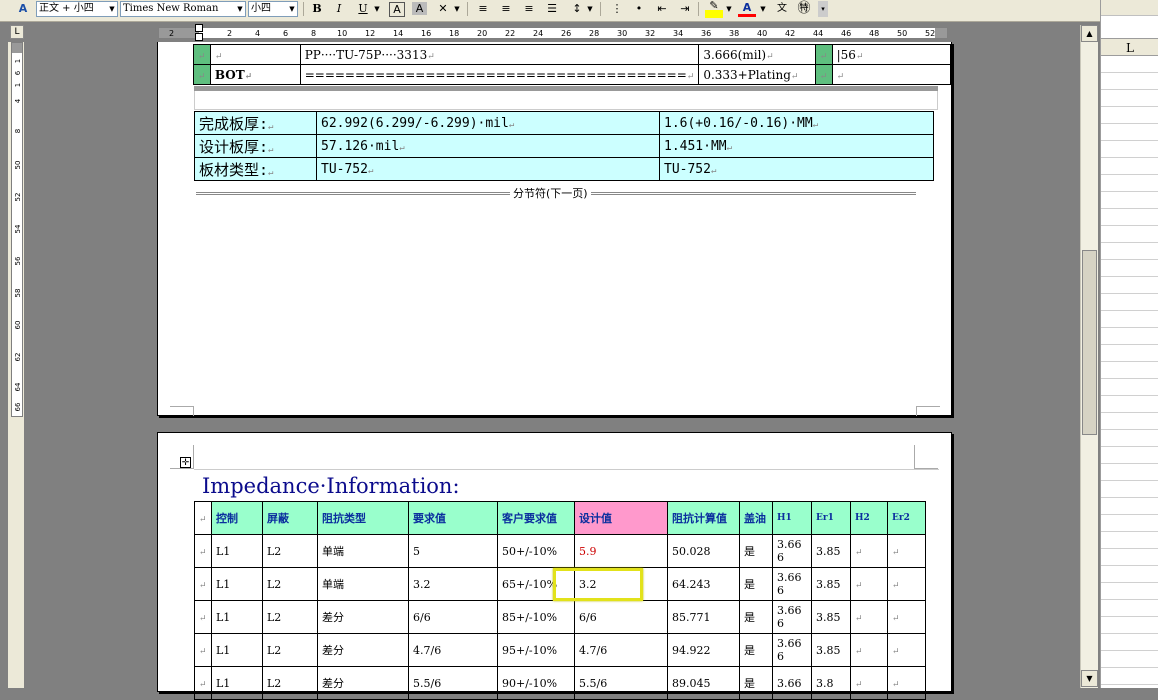 Image resolution: width=1158 pixels, height=700 pixels. Describe the element at coordinates (453, 584) in the screenshot. I see `table-cell: 3.2` at that location.